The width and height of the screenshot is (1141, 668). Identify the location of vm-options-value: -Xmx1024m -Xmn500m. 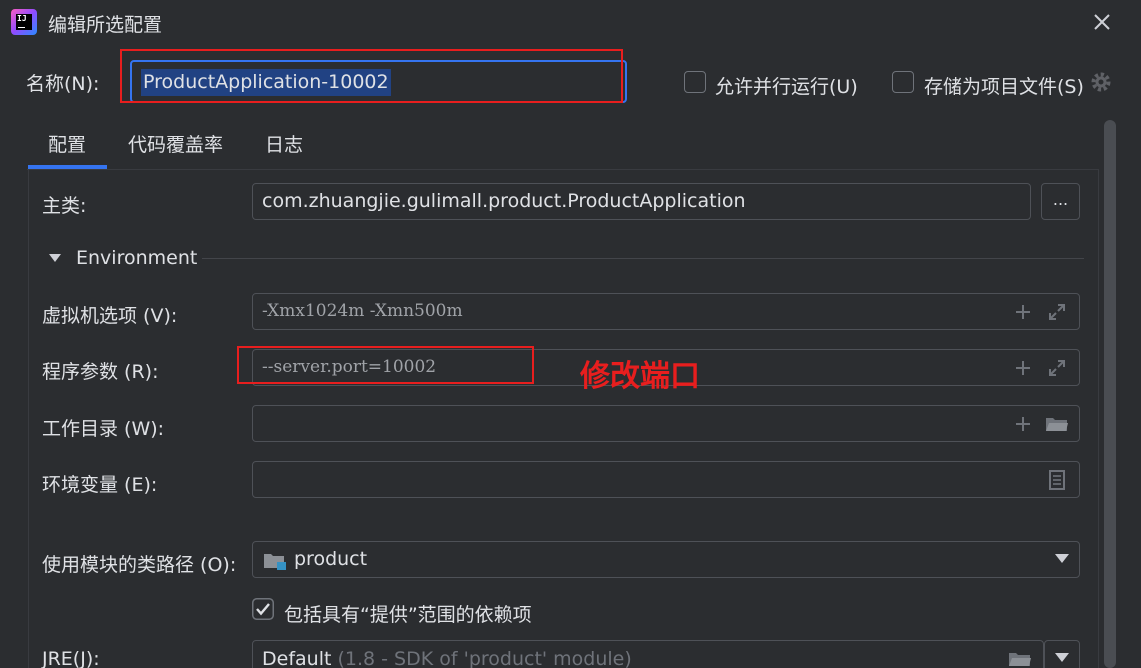
(362, 311).